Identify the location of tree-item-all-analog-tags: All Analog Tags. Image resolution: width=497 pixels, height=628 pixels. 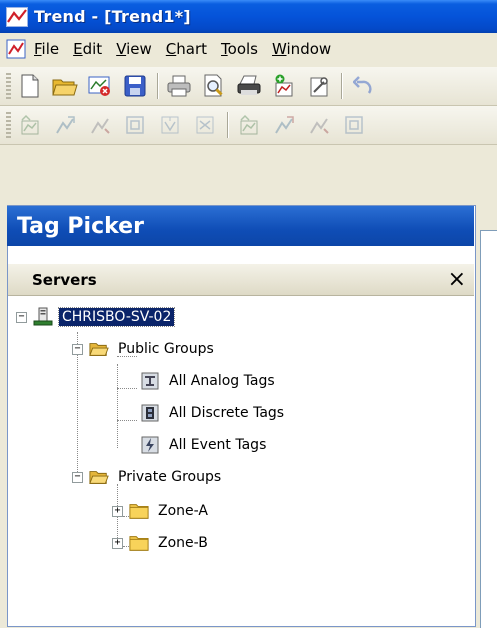
(206, 381).